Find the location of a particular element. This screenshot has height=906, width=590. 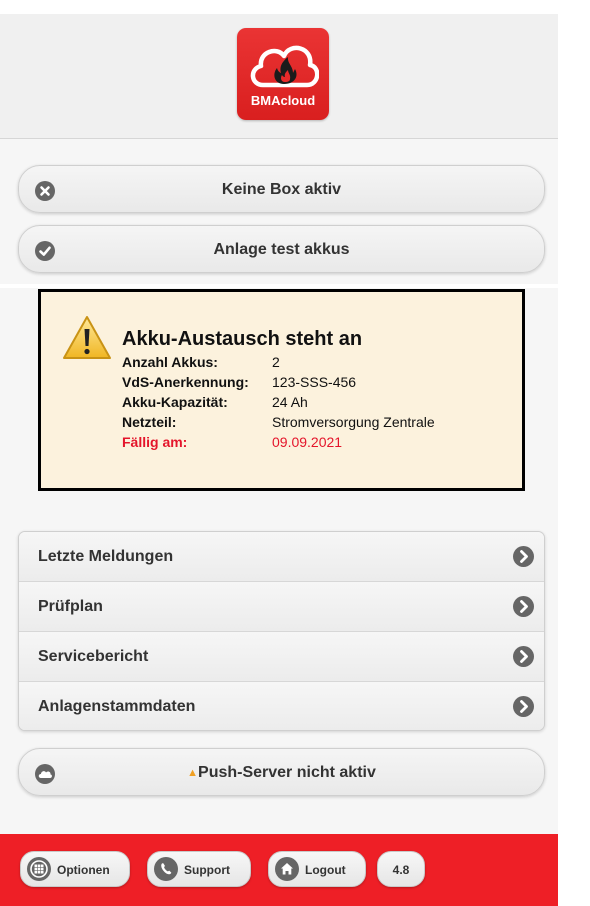

version-label: 4.8 is located at coordinates (401, 870).